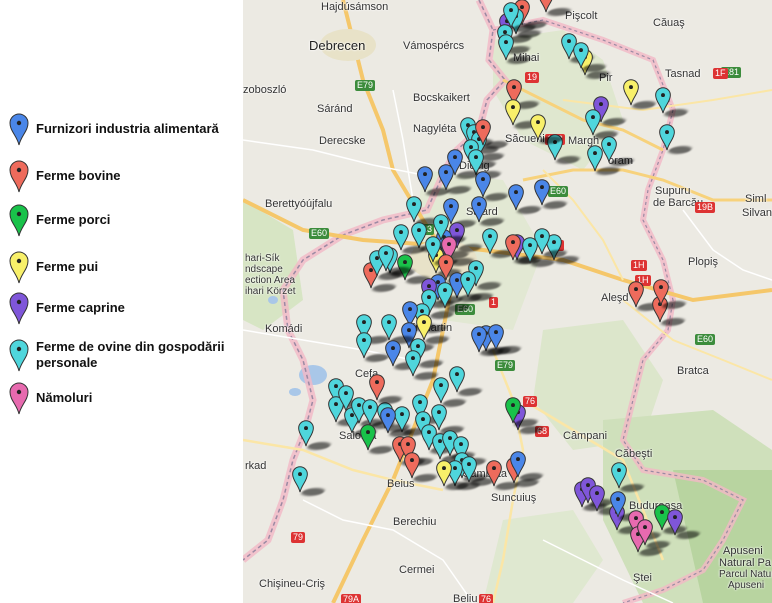  What do you see at coordinates (337, 45) in the screenshot?
I see `place-label: Debrecen` at bounding box center [337, 45].